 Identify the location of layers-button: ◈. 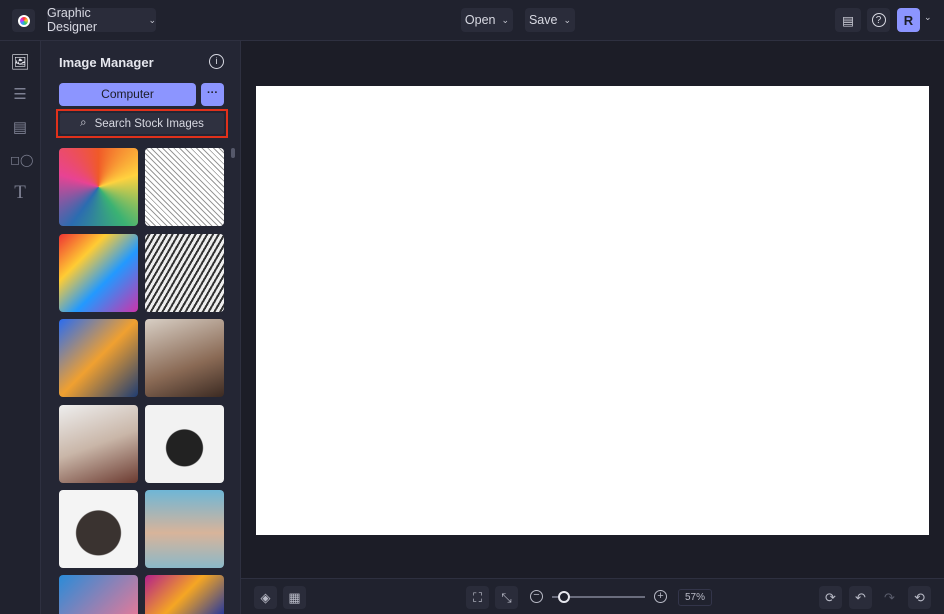
(265, 597).